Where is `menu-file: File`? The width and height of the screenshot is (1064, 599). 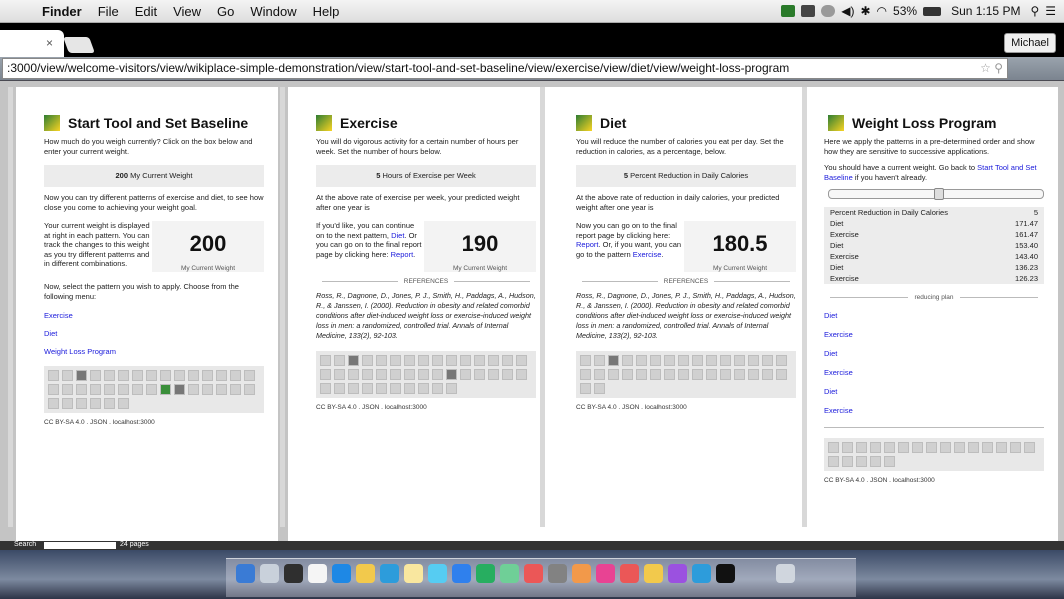
menu-file: File is located at coordinates (108, 11).